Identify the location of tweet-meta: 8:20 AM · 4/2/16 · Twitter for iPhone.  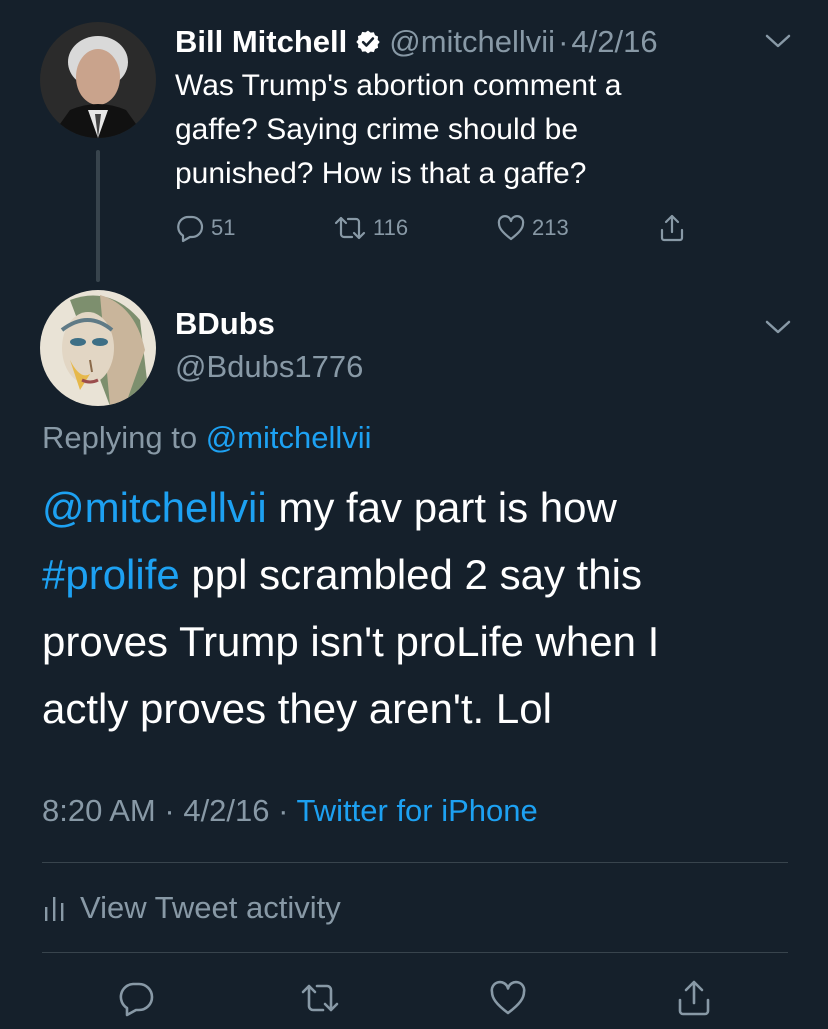
(290, 811).